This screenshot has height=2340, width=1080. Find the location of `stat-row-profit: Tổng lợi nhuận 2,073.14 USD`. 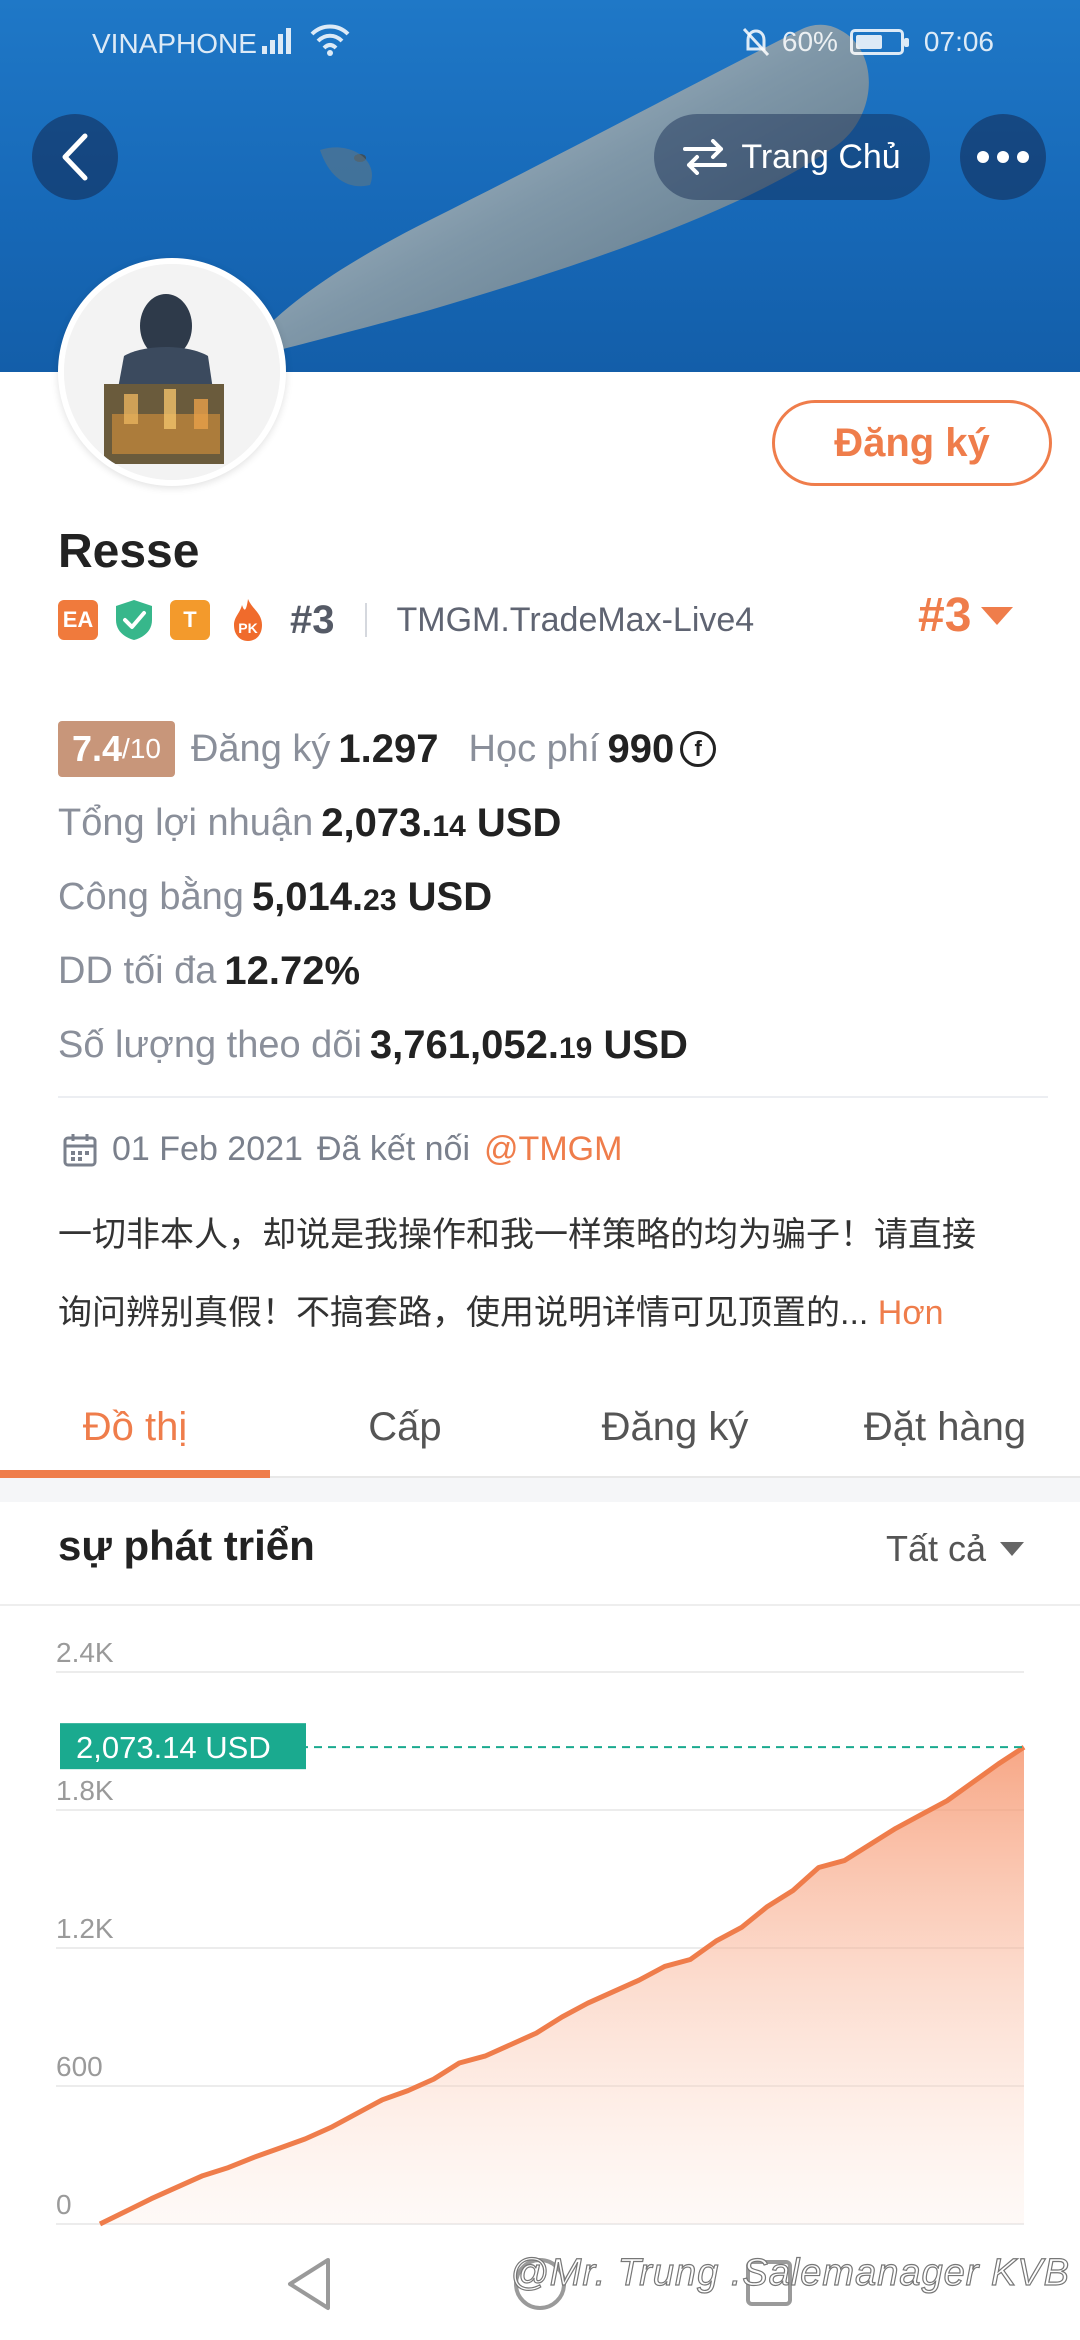

stat-row-profit: Tổng lợi nhuận 2,073.14 USD is located at coordinates (553, 823).